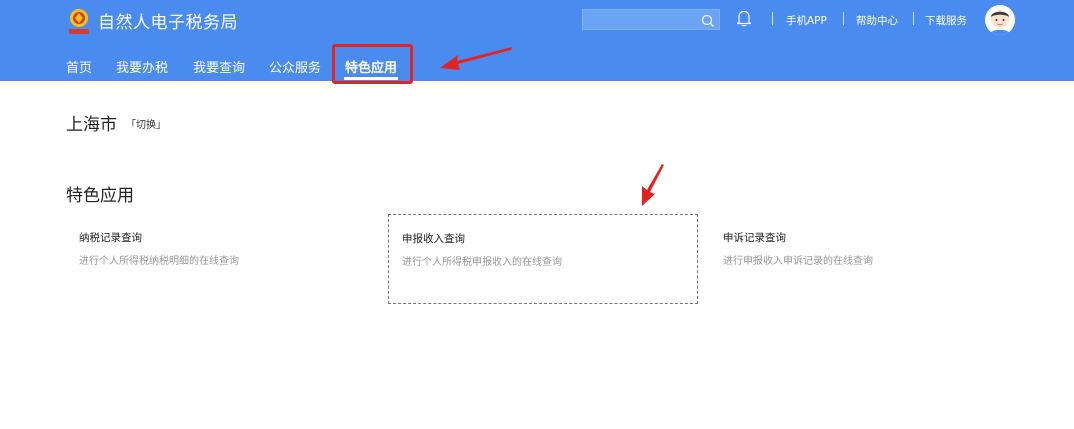  I want to click on card-description: 进行申报收入申诉记录的在线查询, so click(798, 261).